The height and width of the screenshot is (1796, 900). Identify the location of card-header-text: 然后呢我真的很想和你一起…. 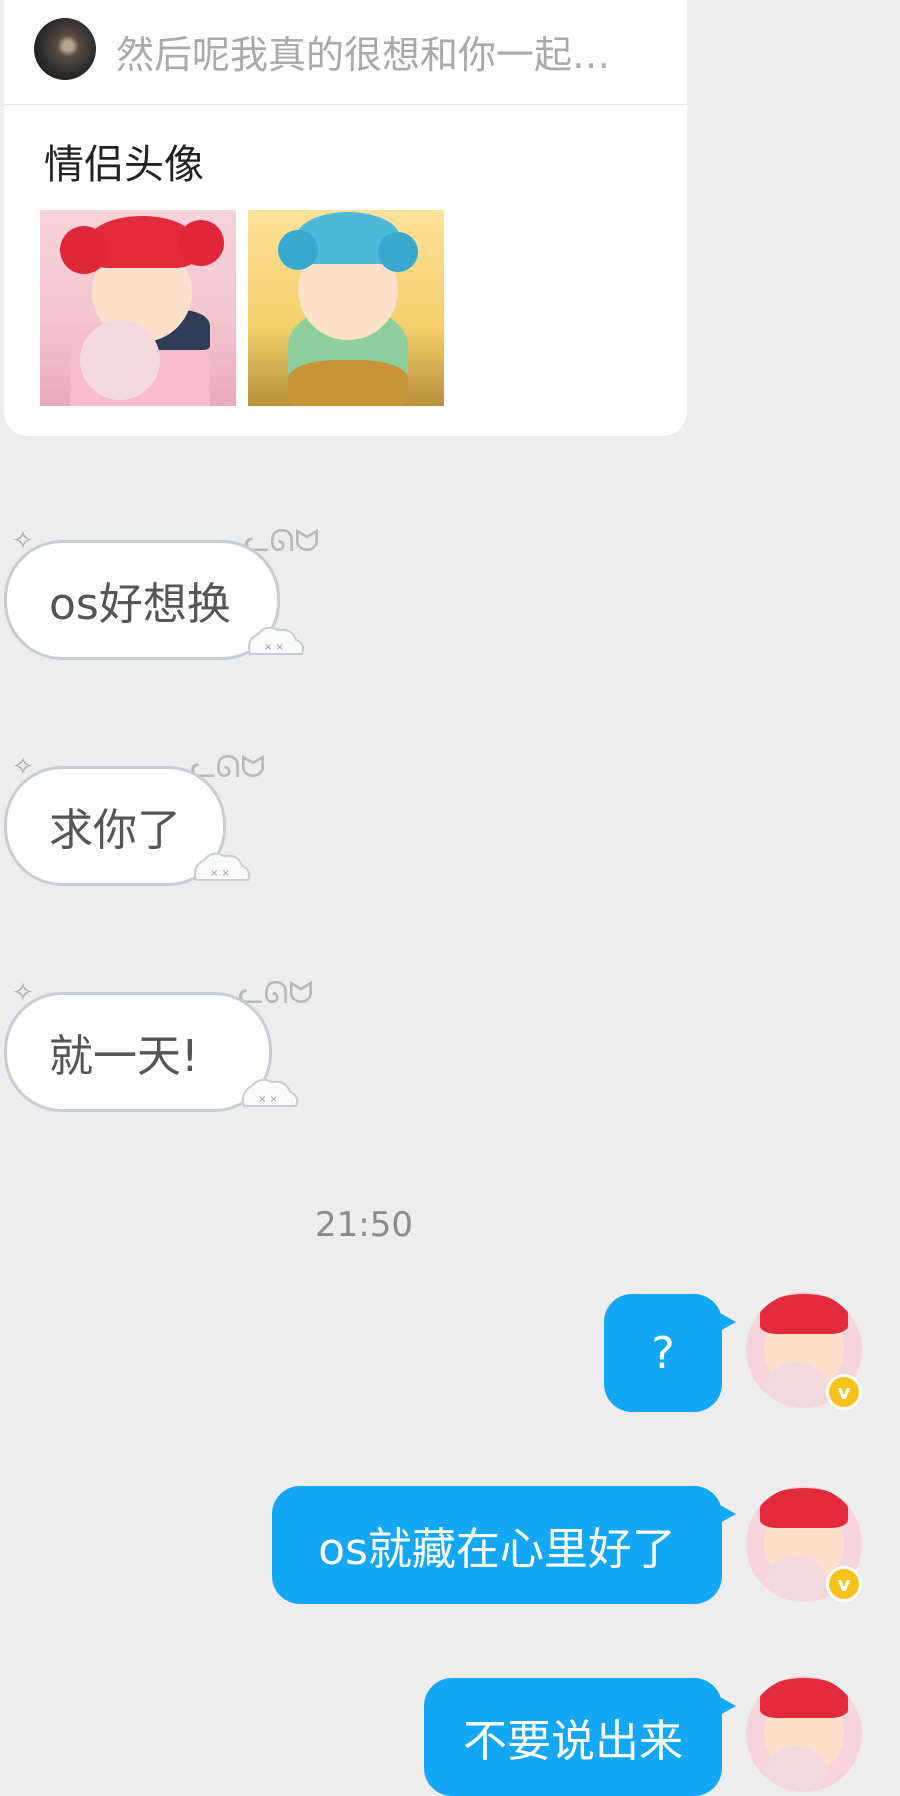
(363, 55).